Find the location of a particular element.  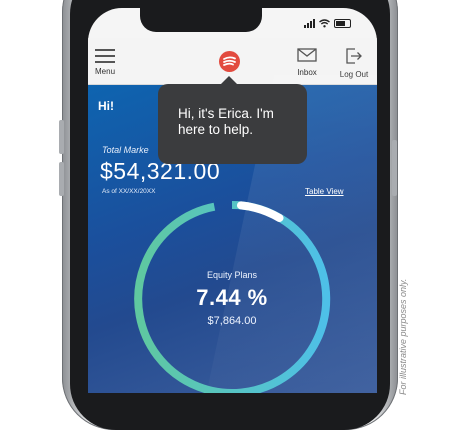

erica-tooltip: Hi, it's Erica. I'm here to help. is located at coordinates (232, 120).